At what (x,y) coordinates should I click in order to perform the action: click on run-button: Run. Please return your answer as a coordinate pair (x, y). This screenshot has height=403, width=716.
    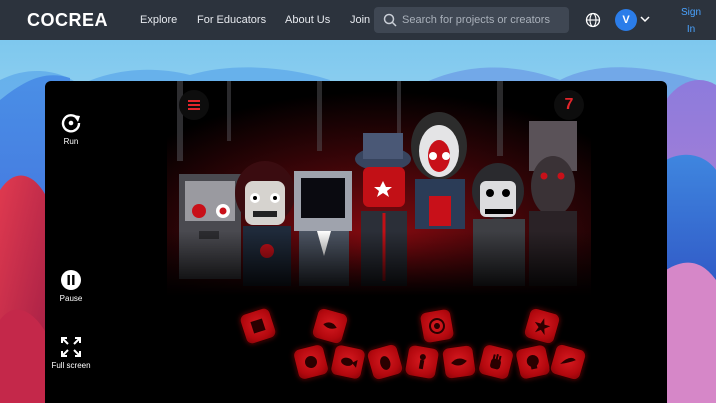
    Looking at the image, I should click on (72, 129).